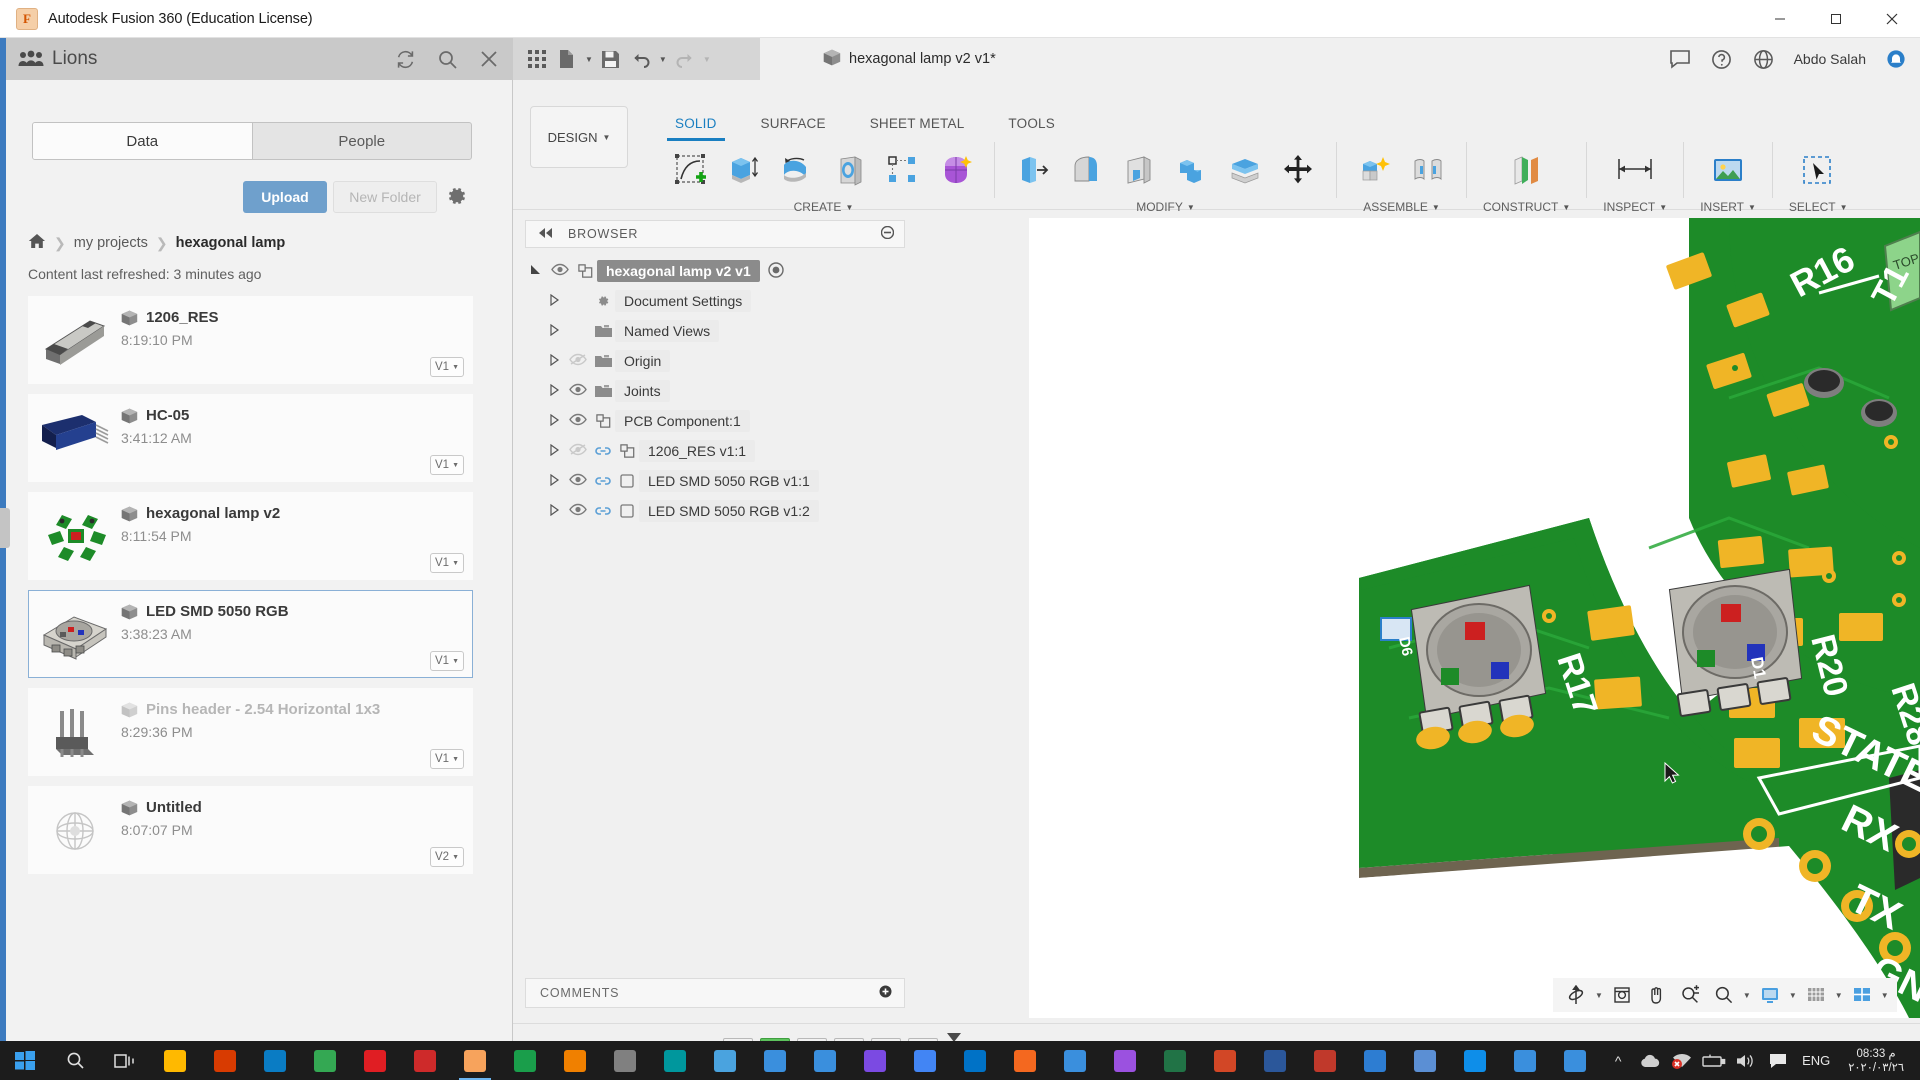 The width and height of the screenshot is (1920, 1080). I want to click on ribbon-group-label-select: SELECT ▼, so click(1818, 207).